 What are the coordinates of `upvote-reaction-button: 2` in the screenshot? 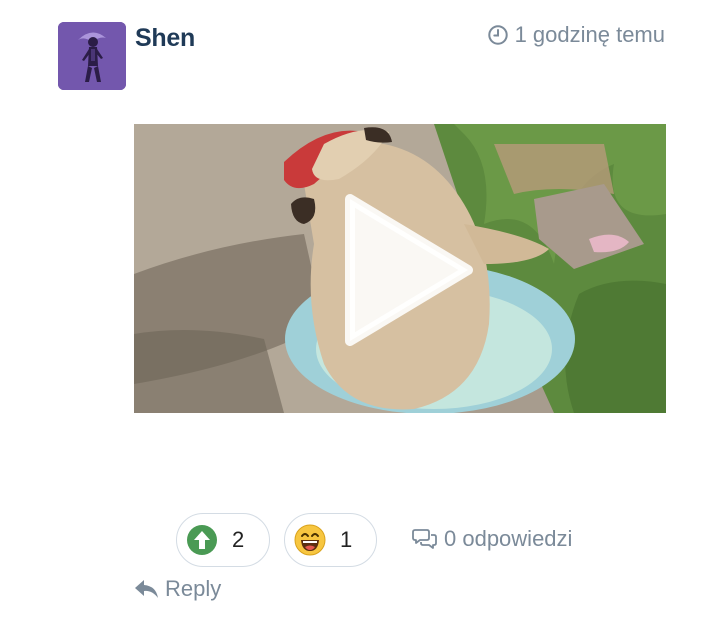 It's located at (223, 540).